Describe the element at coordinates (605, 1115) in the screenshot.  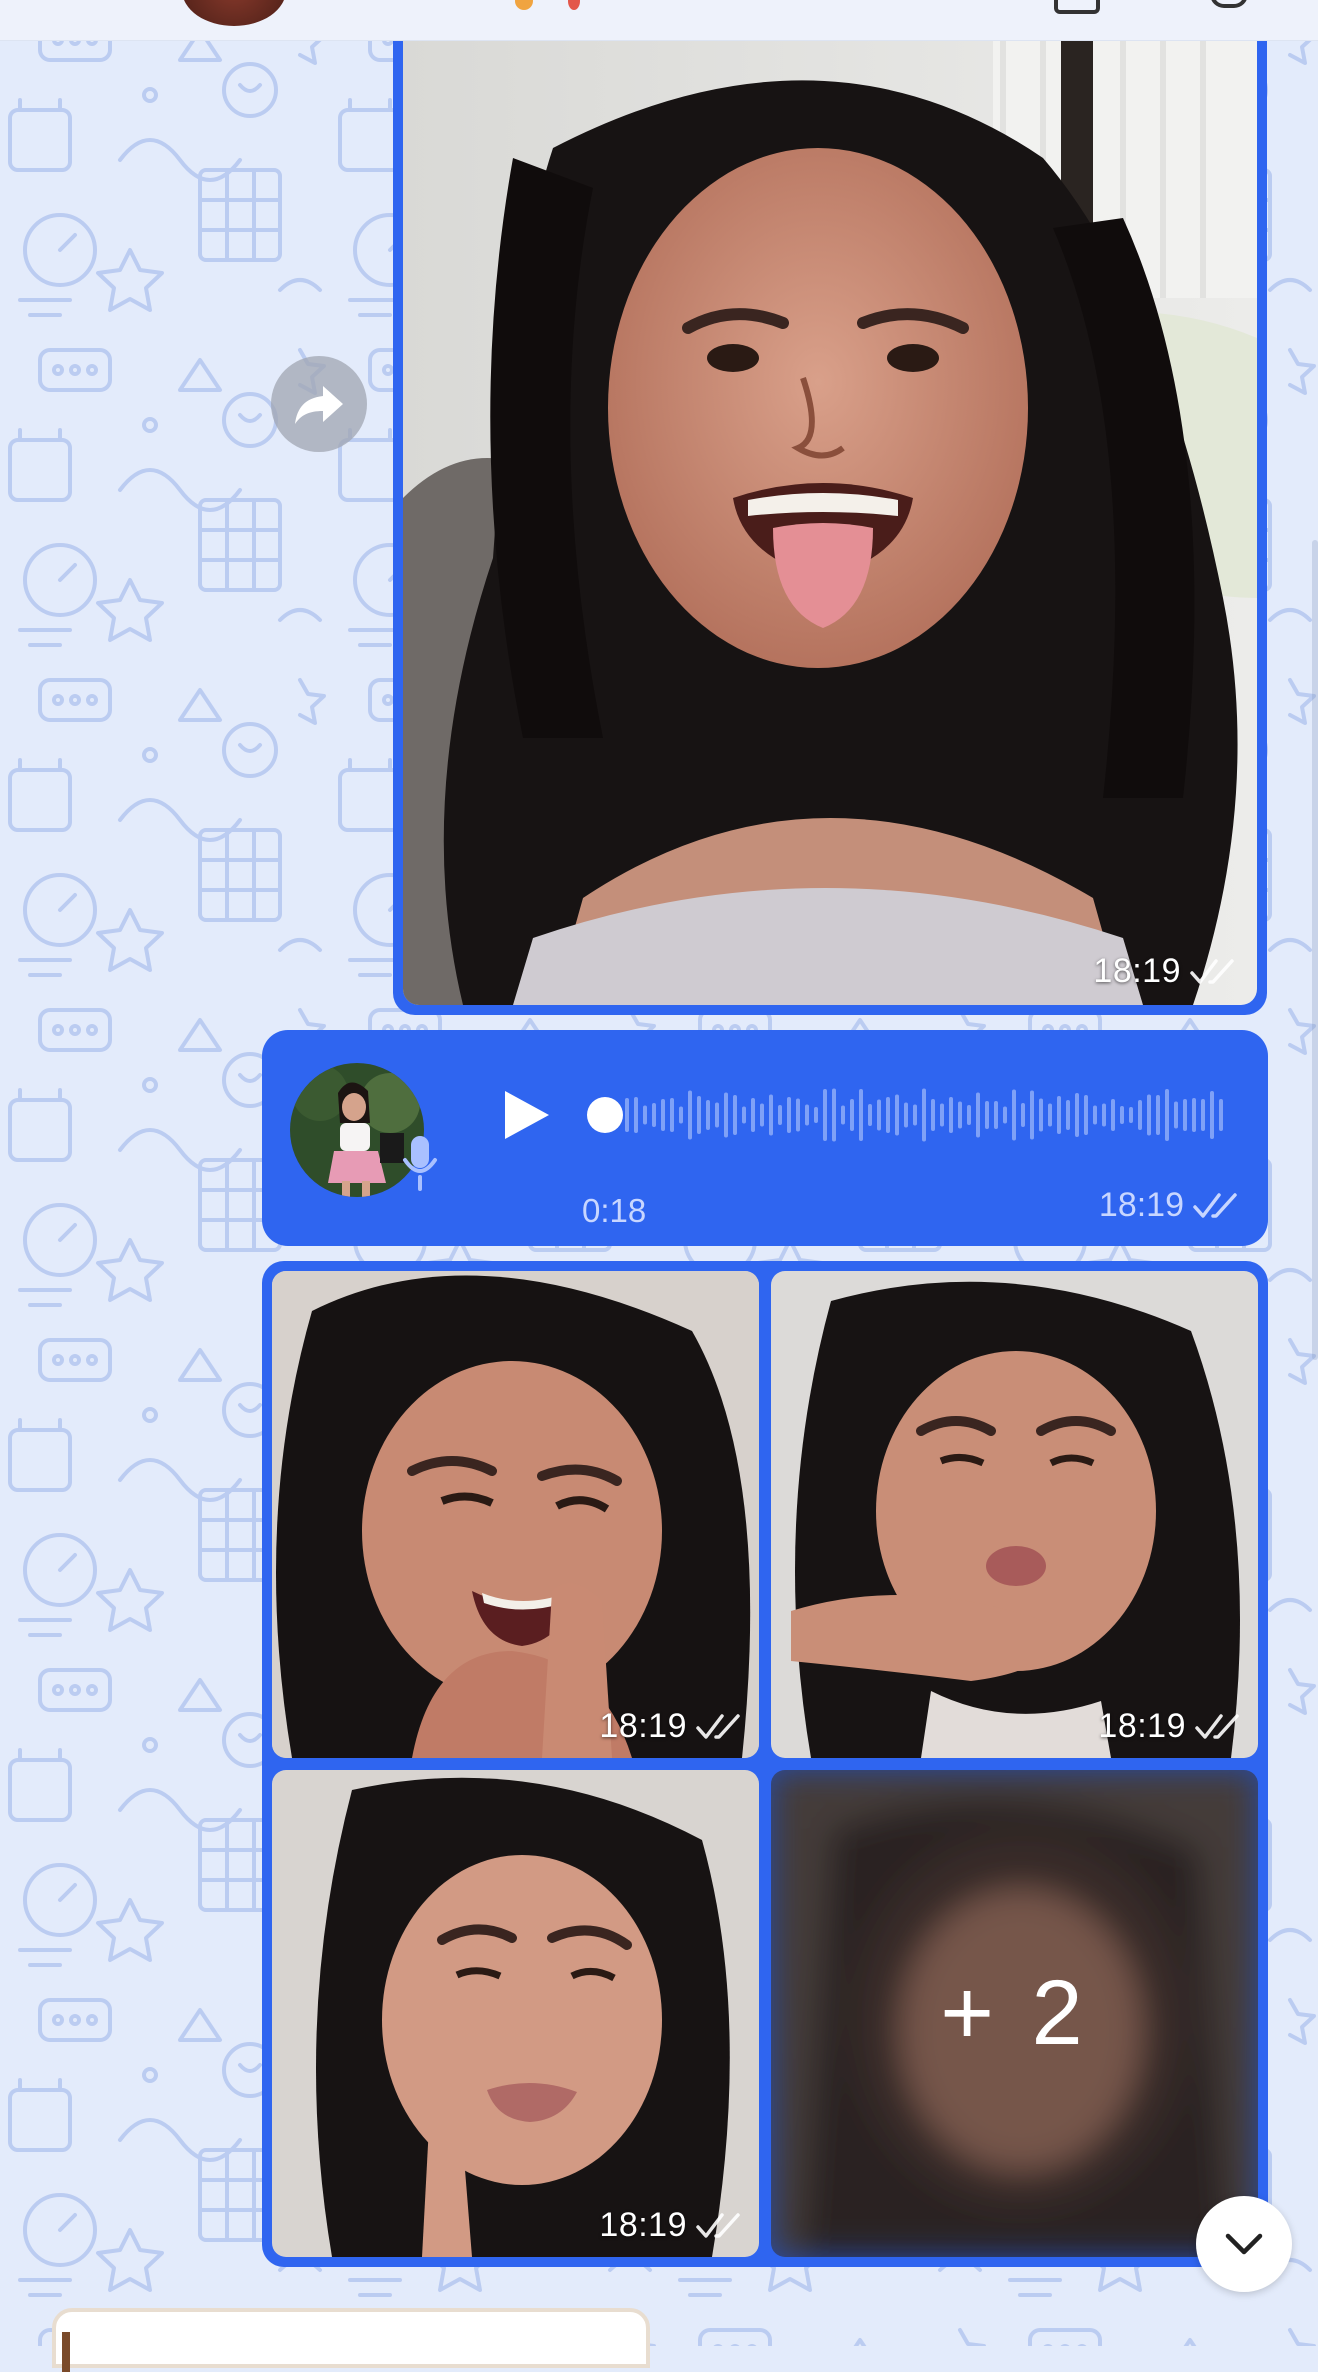
I see `waveform-playhead` at that location.